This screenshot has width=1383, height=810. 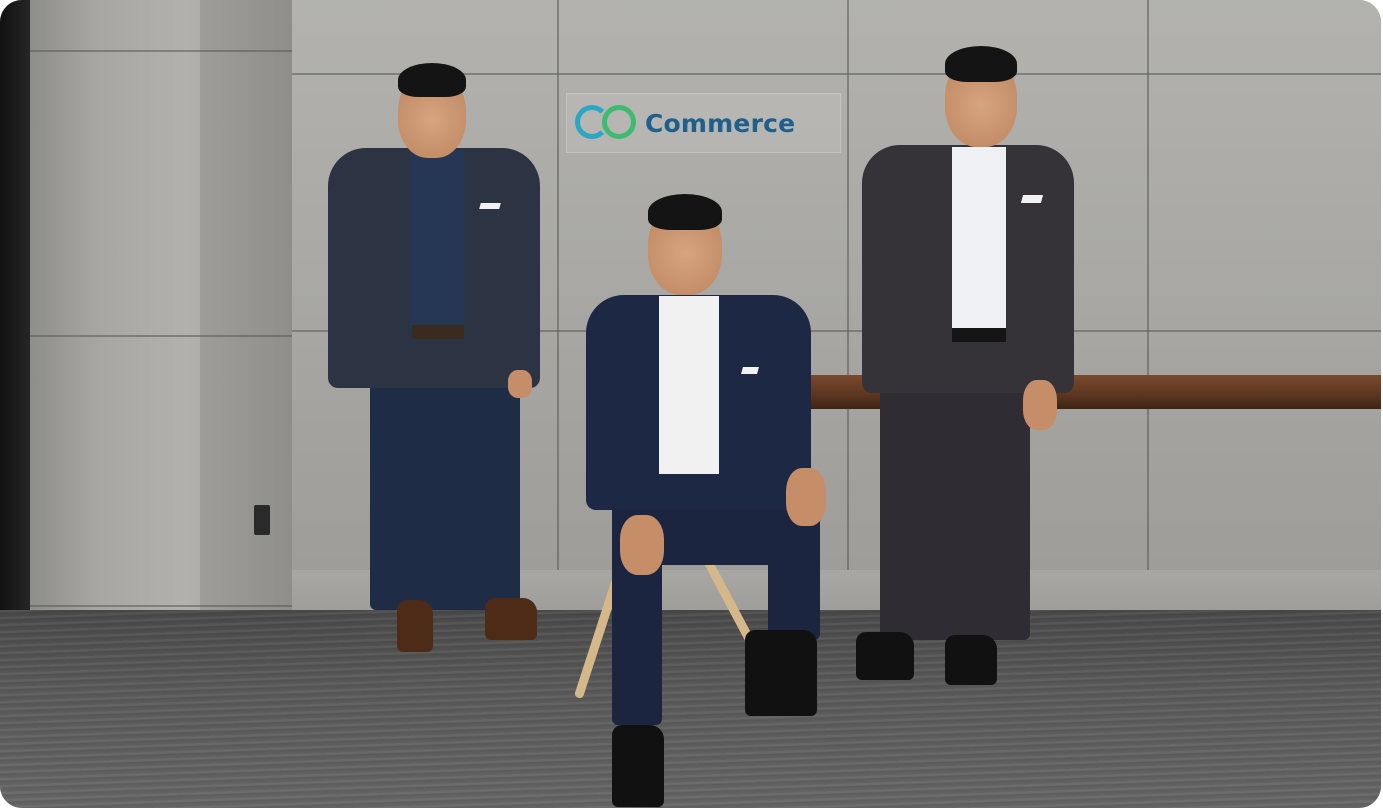 What do you see at coordinates (246, 327) in the screenshot?
I see `pillar-side-face` at bounding box center [246, 327].